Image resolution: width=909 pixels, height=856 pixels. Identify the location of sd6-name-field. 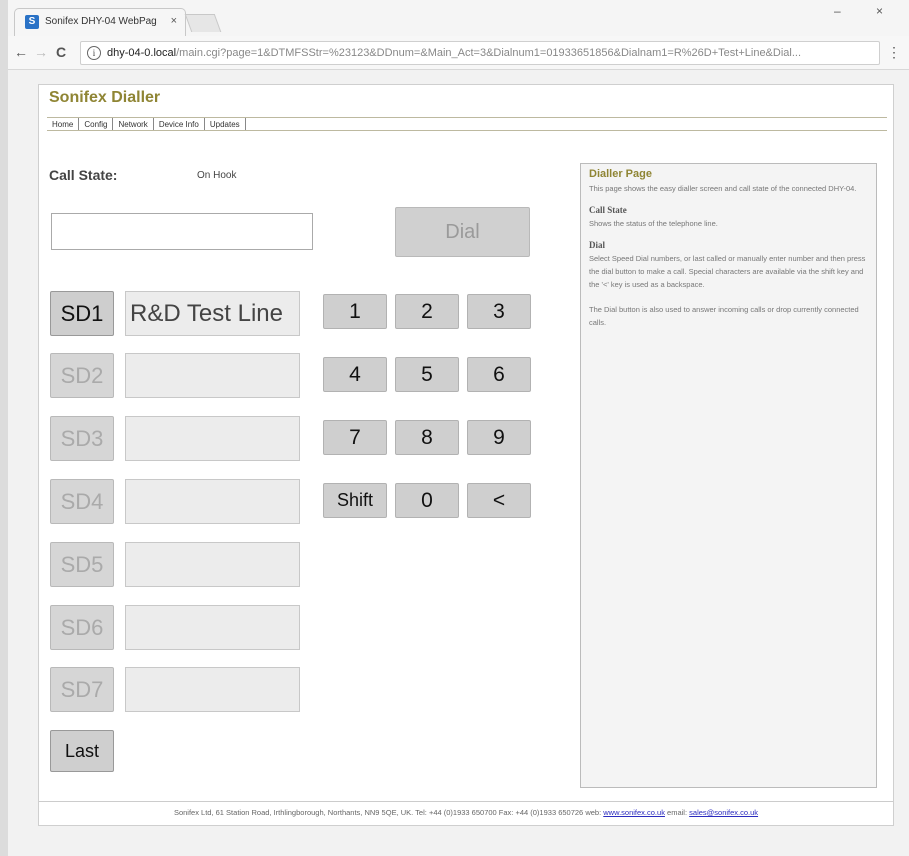
(212, 627).